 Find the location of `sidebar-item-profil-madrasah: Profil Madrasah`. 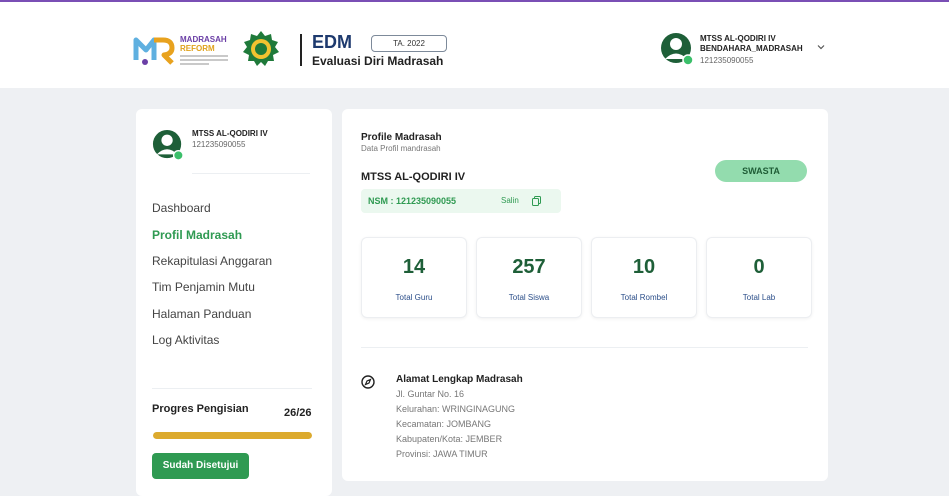

sidebar-item-profil-madrasah: Profil Madrasah is located at coordinates (197, 235).